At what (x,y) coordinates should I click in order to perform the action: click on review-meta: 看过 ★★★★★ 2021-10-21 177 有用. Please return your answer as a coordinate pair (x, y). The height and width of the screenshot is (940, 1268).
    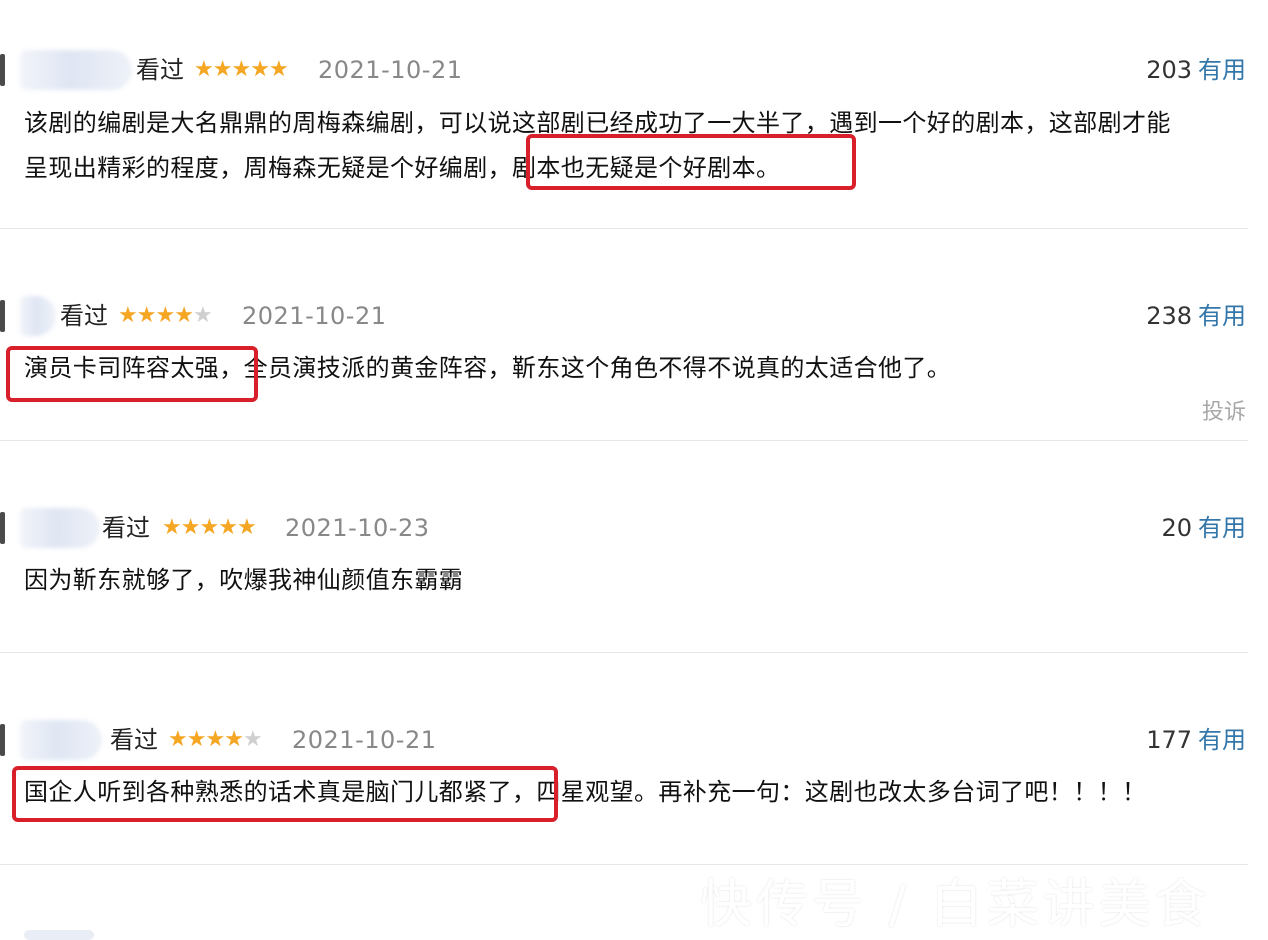
    Looking at the image, I should click on (634, 740).